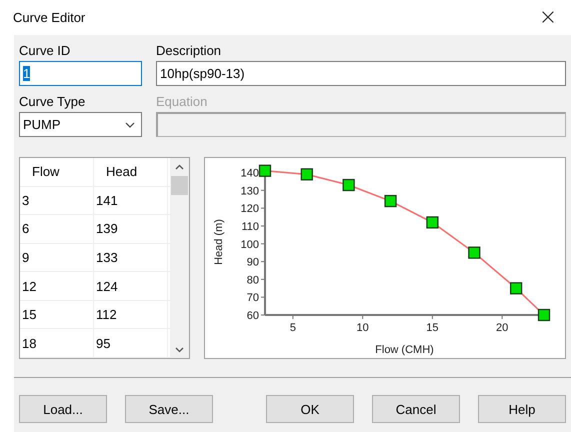 The height and width of the screenshot is (432, 571). Describe the element at coordinates (57, 286) in the screenshot. I see `table-cell: 12` at that location.